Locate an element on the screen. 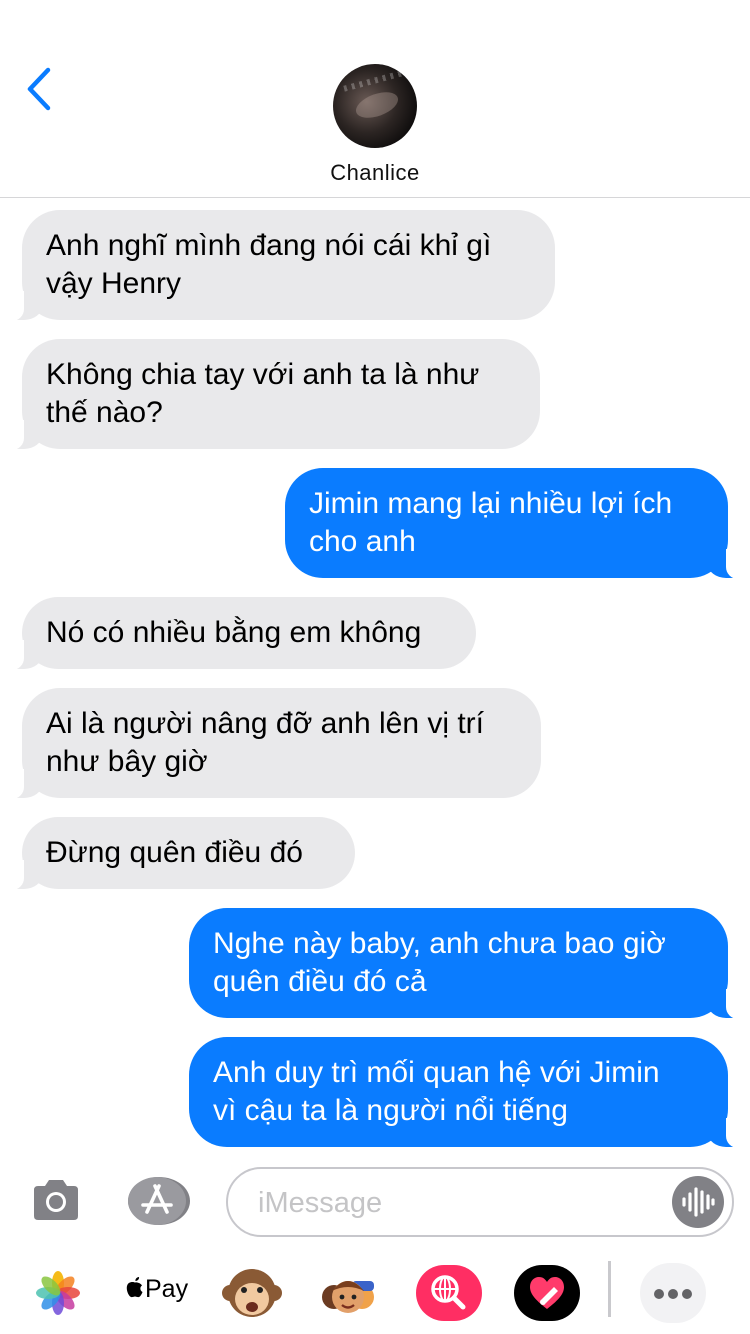 The image size is (750, 1334). message-bubble-received: Đừng quên điều đó is located at coordinates (181, 853).